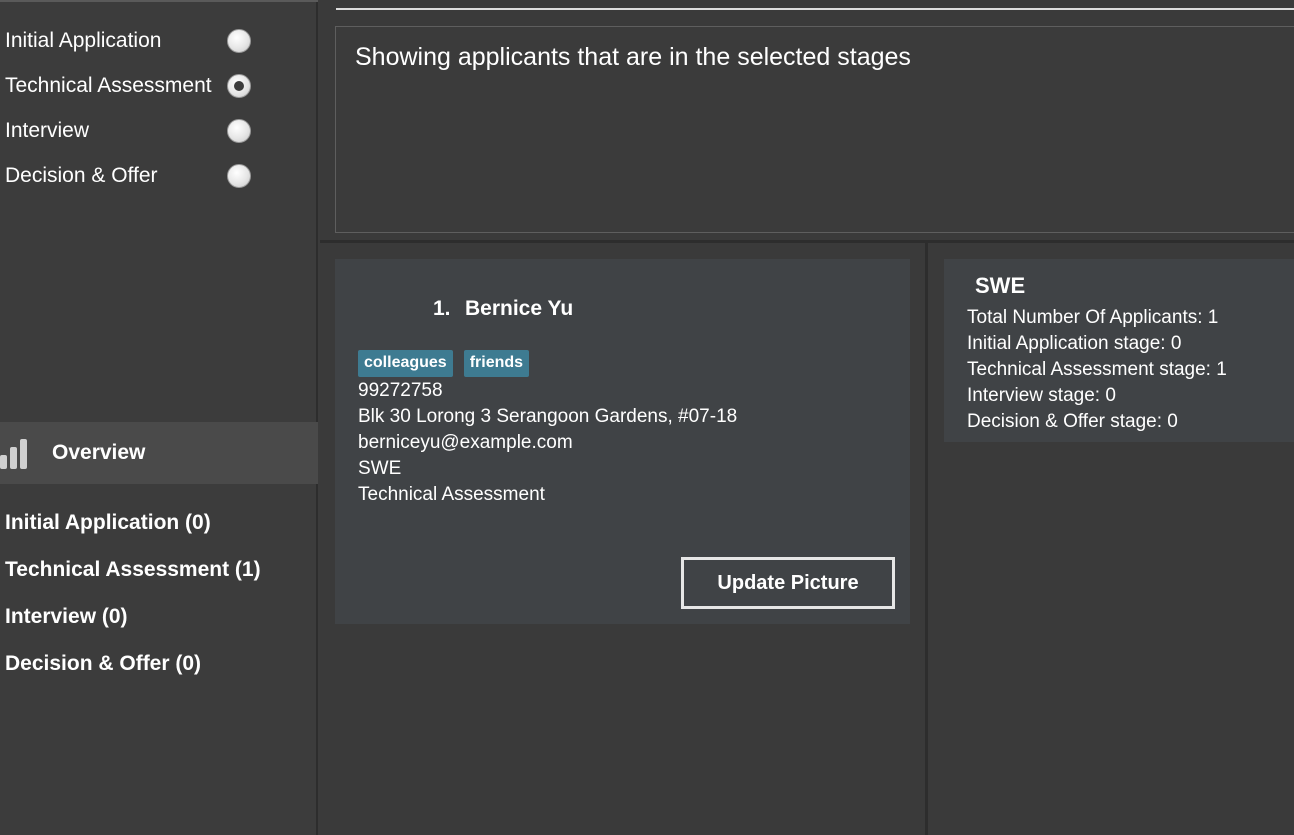 Image resolution: width=1294 pixels, height=835 pixels. Describe the element at coordinates (159, 453) in the screenshot. I see `nav-item-overview: Overview` at that location.